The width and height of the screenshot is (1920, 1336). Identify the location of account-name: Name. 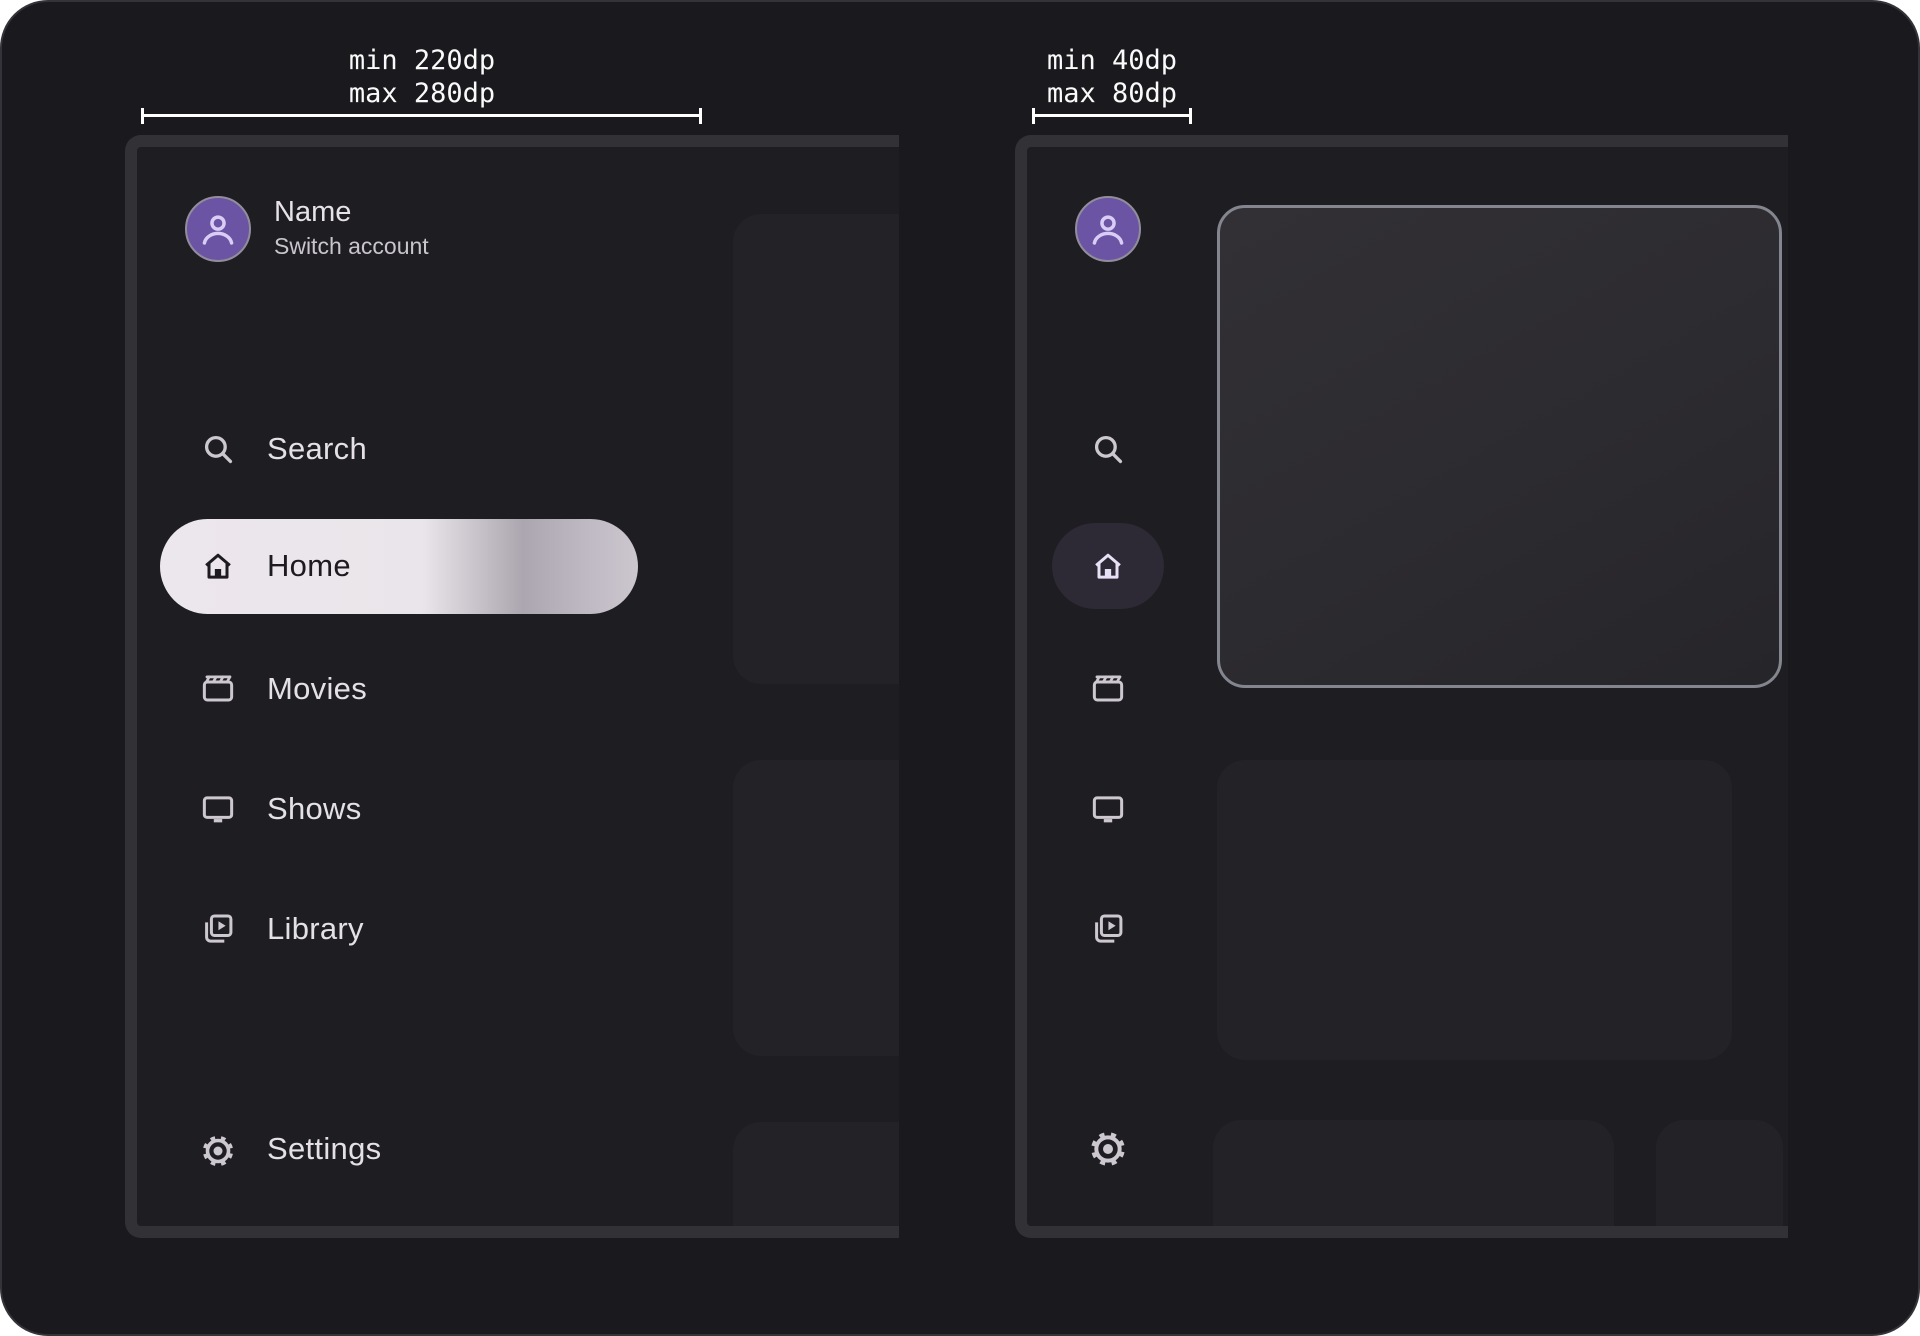
(313, 212).